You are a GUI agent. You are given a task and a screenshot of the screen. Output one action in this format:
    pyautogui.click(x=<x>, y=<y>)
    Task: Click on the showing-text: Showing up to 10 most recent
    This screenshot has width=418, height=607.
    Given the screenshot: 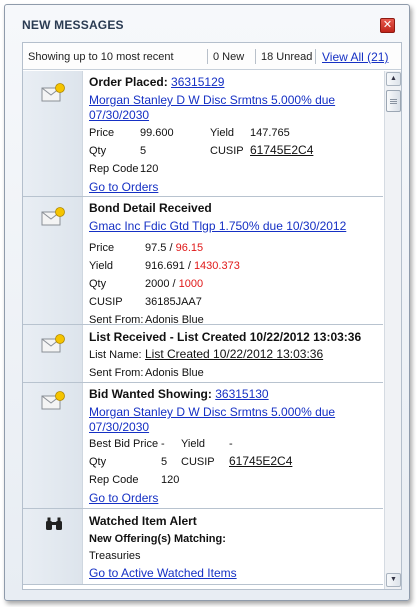 What is the action you would take?
    pyautogui.click(x=101, y=57)
    